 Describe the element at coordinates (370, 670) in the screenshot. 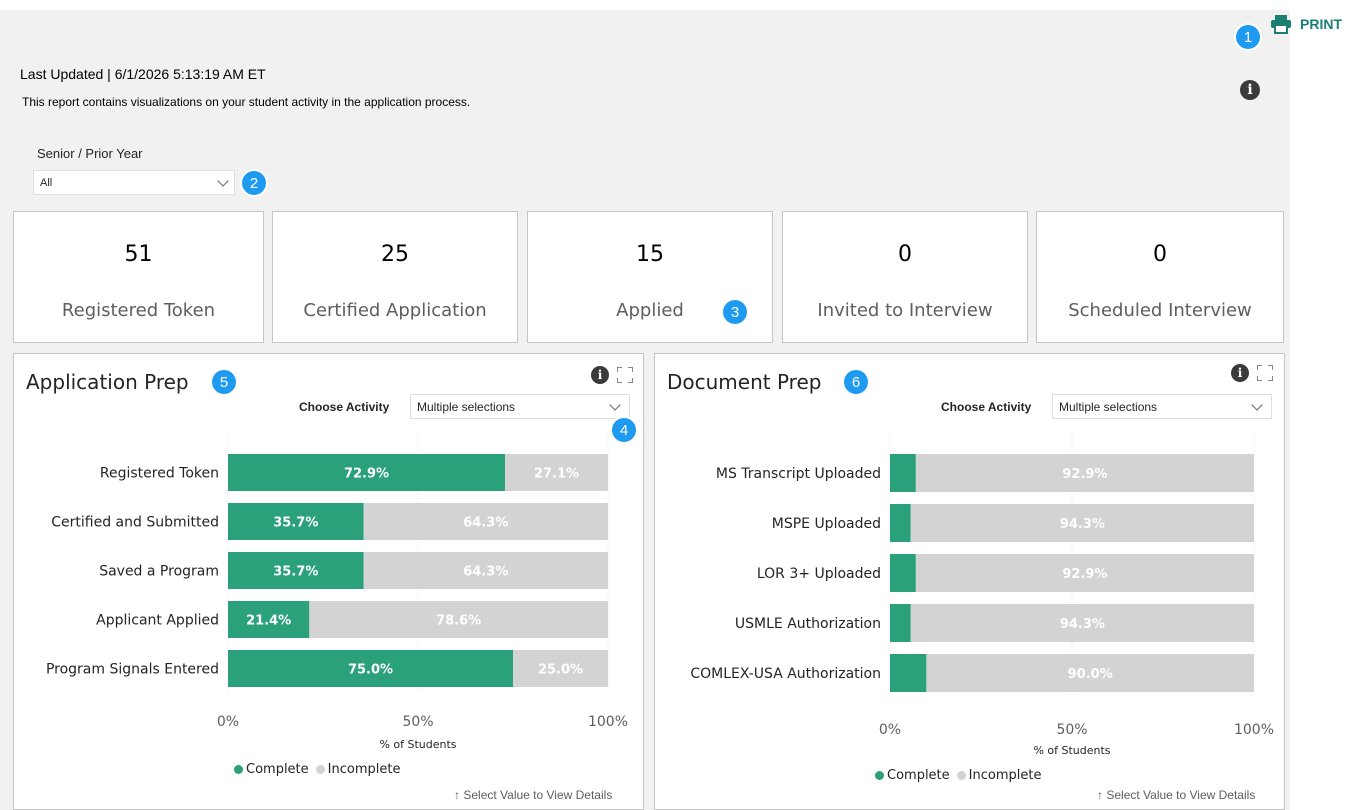

I see `complete-data-label: 75.0%` at that location.